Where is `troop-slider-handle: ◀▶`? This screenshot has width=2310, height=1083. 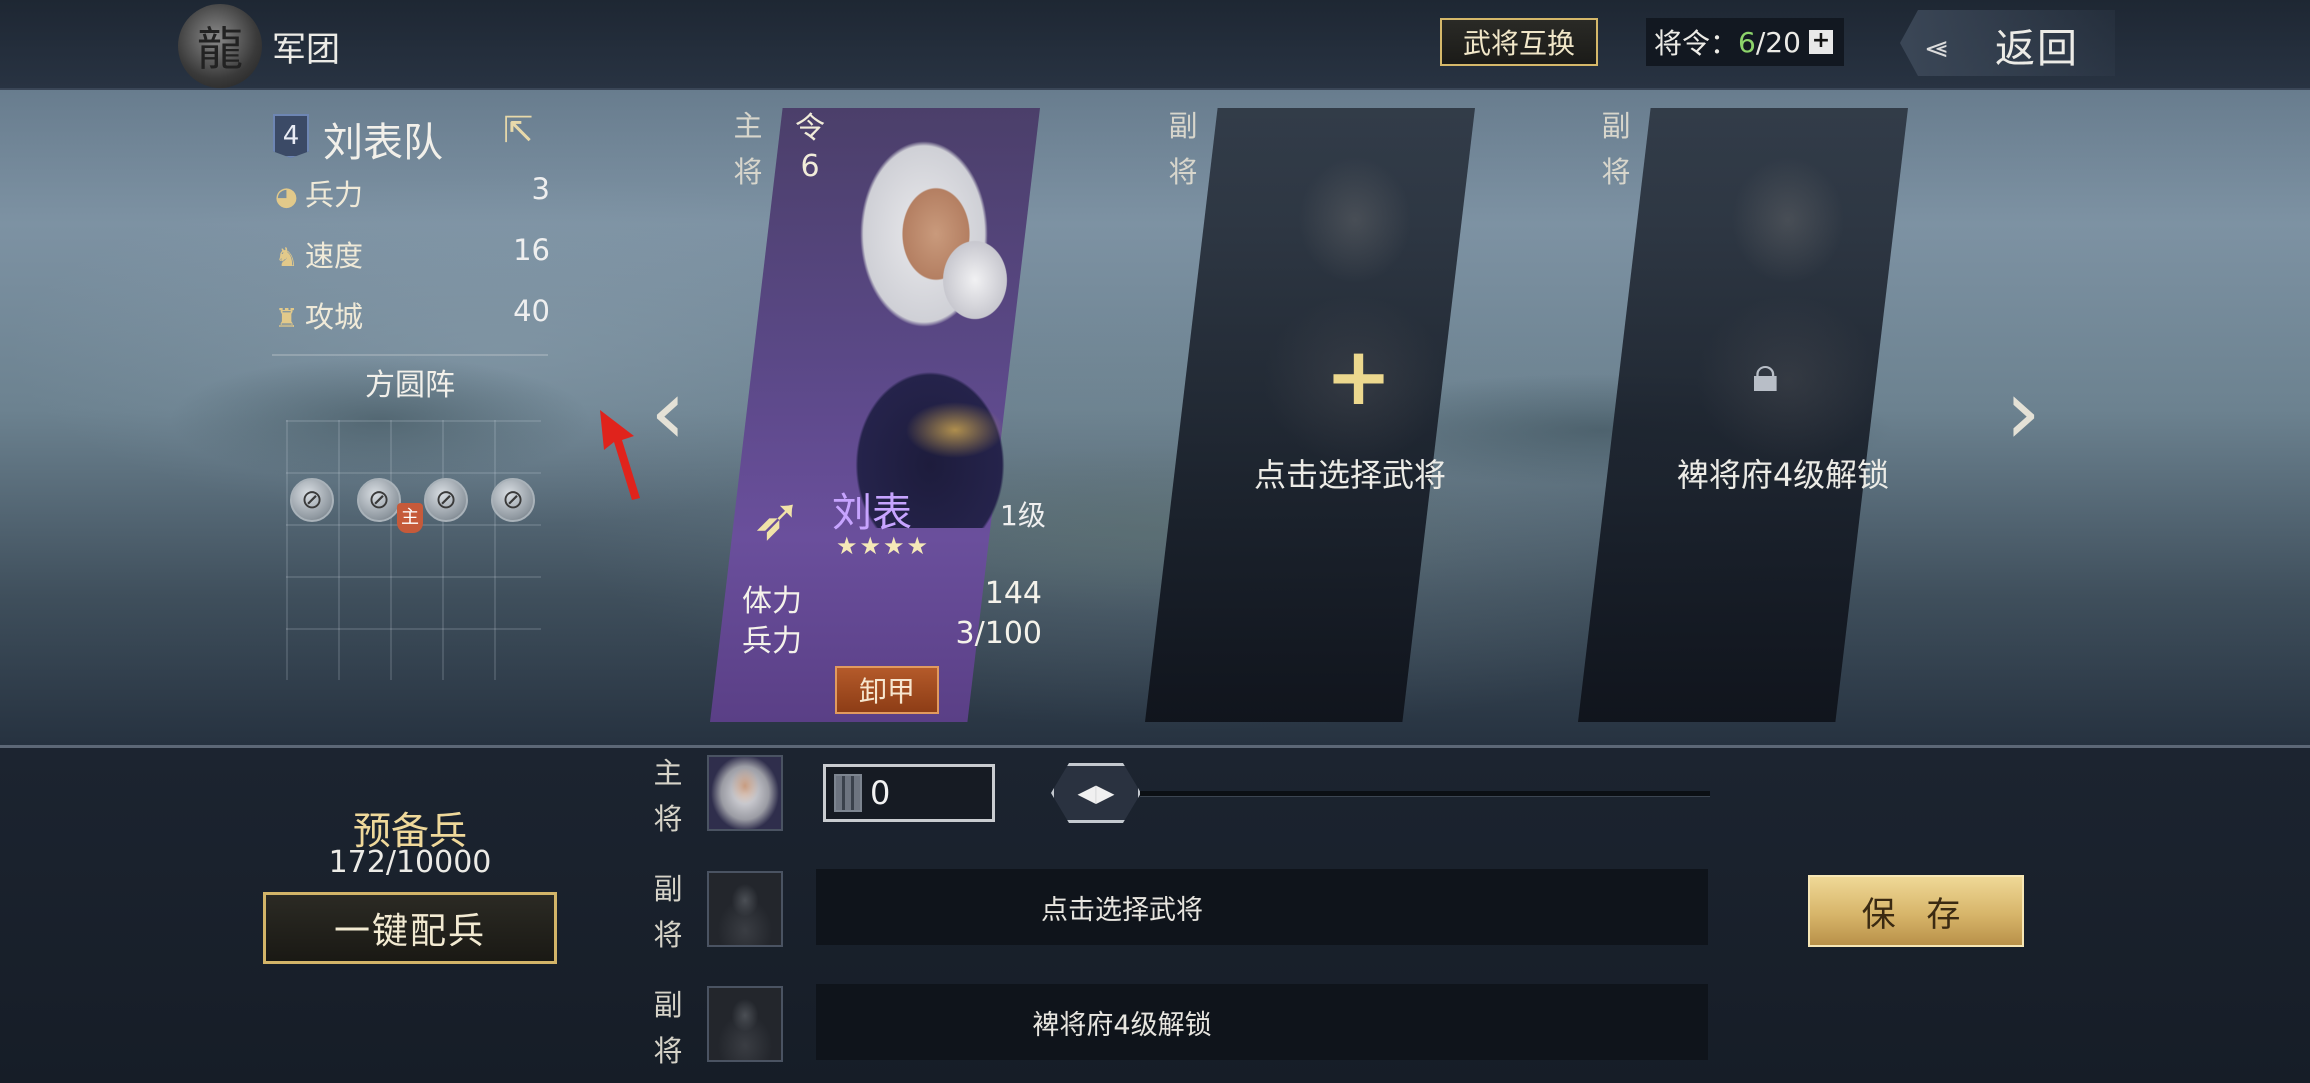
troop-slider-handle: ◀▶ is located at coordinates (1096, 793).